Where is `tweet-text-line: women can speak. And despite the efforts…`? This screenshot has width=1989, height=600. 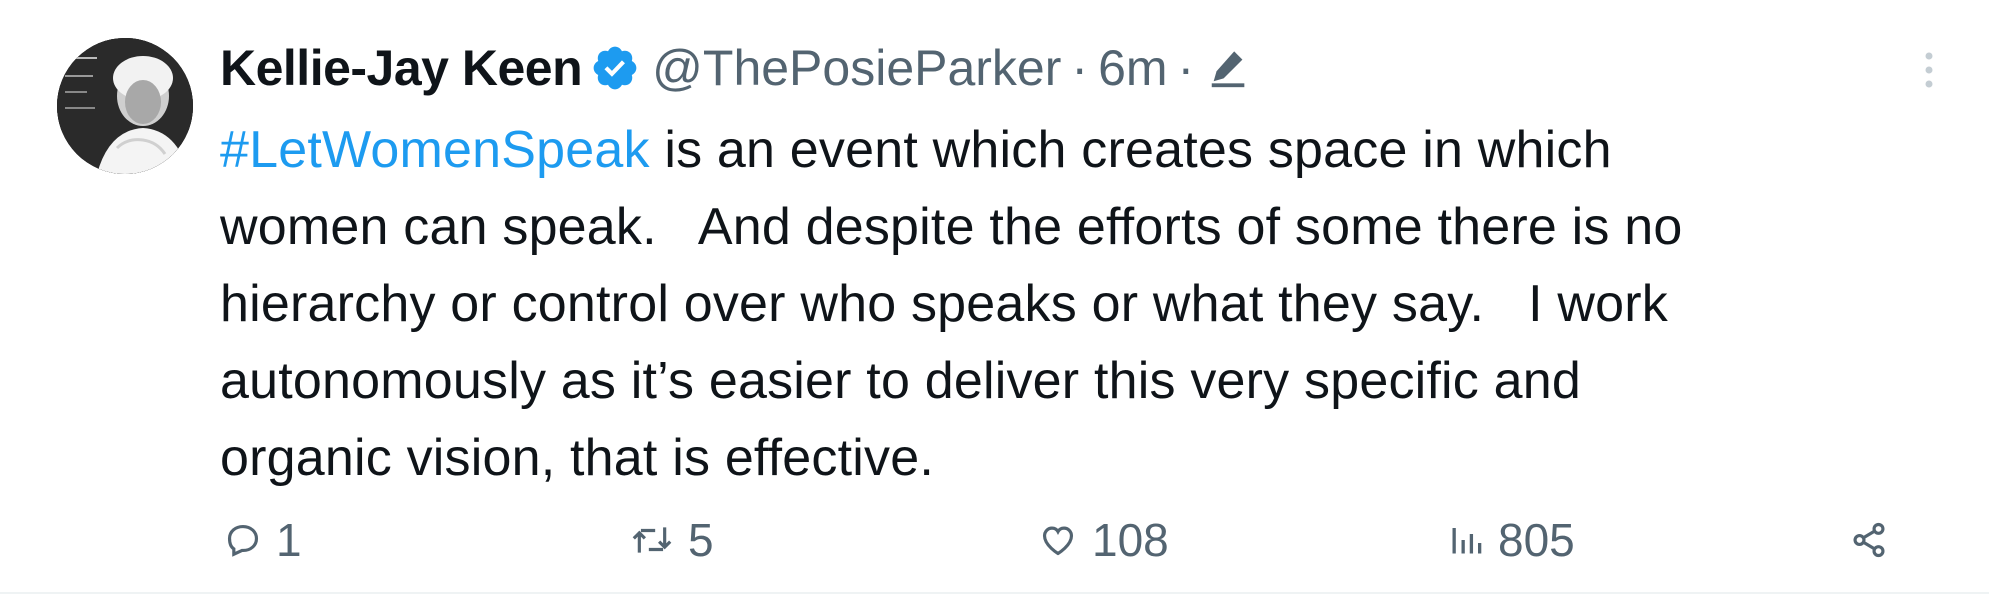 tweet-text-line: women can speak. And despite the efforts… is located at coordinates (951, 227).